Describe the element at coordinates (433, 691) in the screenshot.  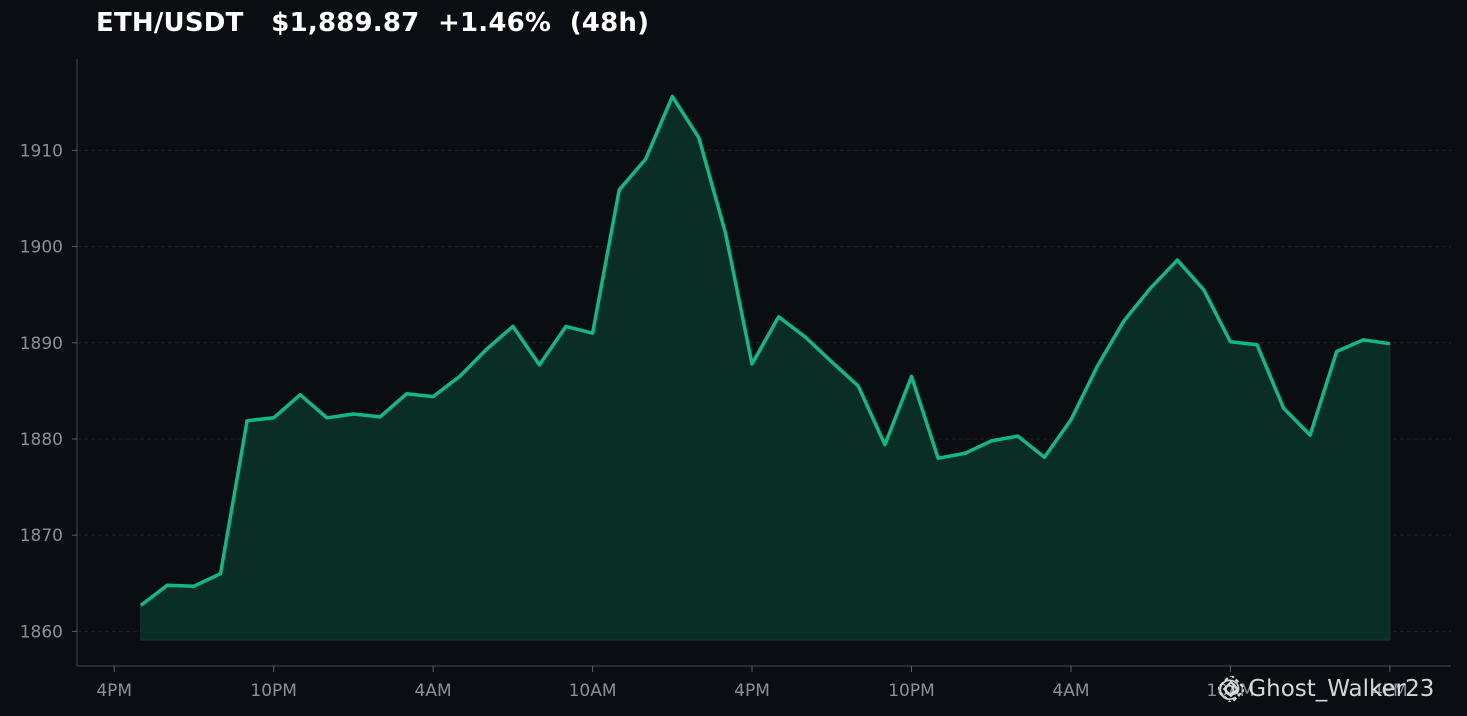
I see `x-tick-label-2: 4AM` at that location.